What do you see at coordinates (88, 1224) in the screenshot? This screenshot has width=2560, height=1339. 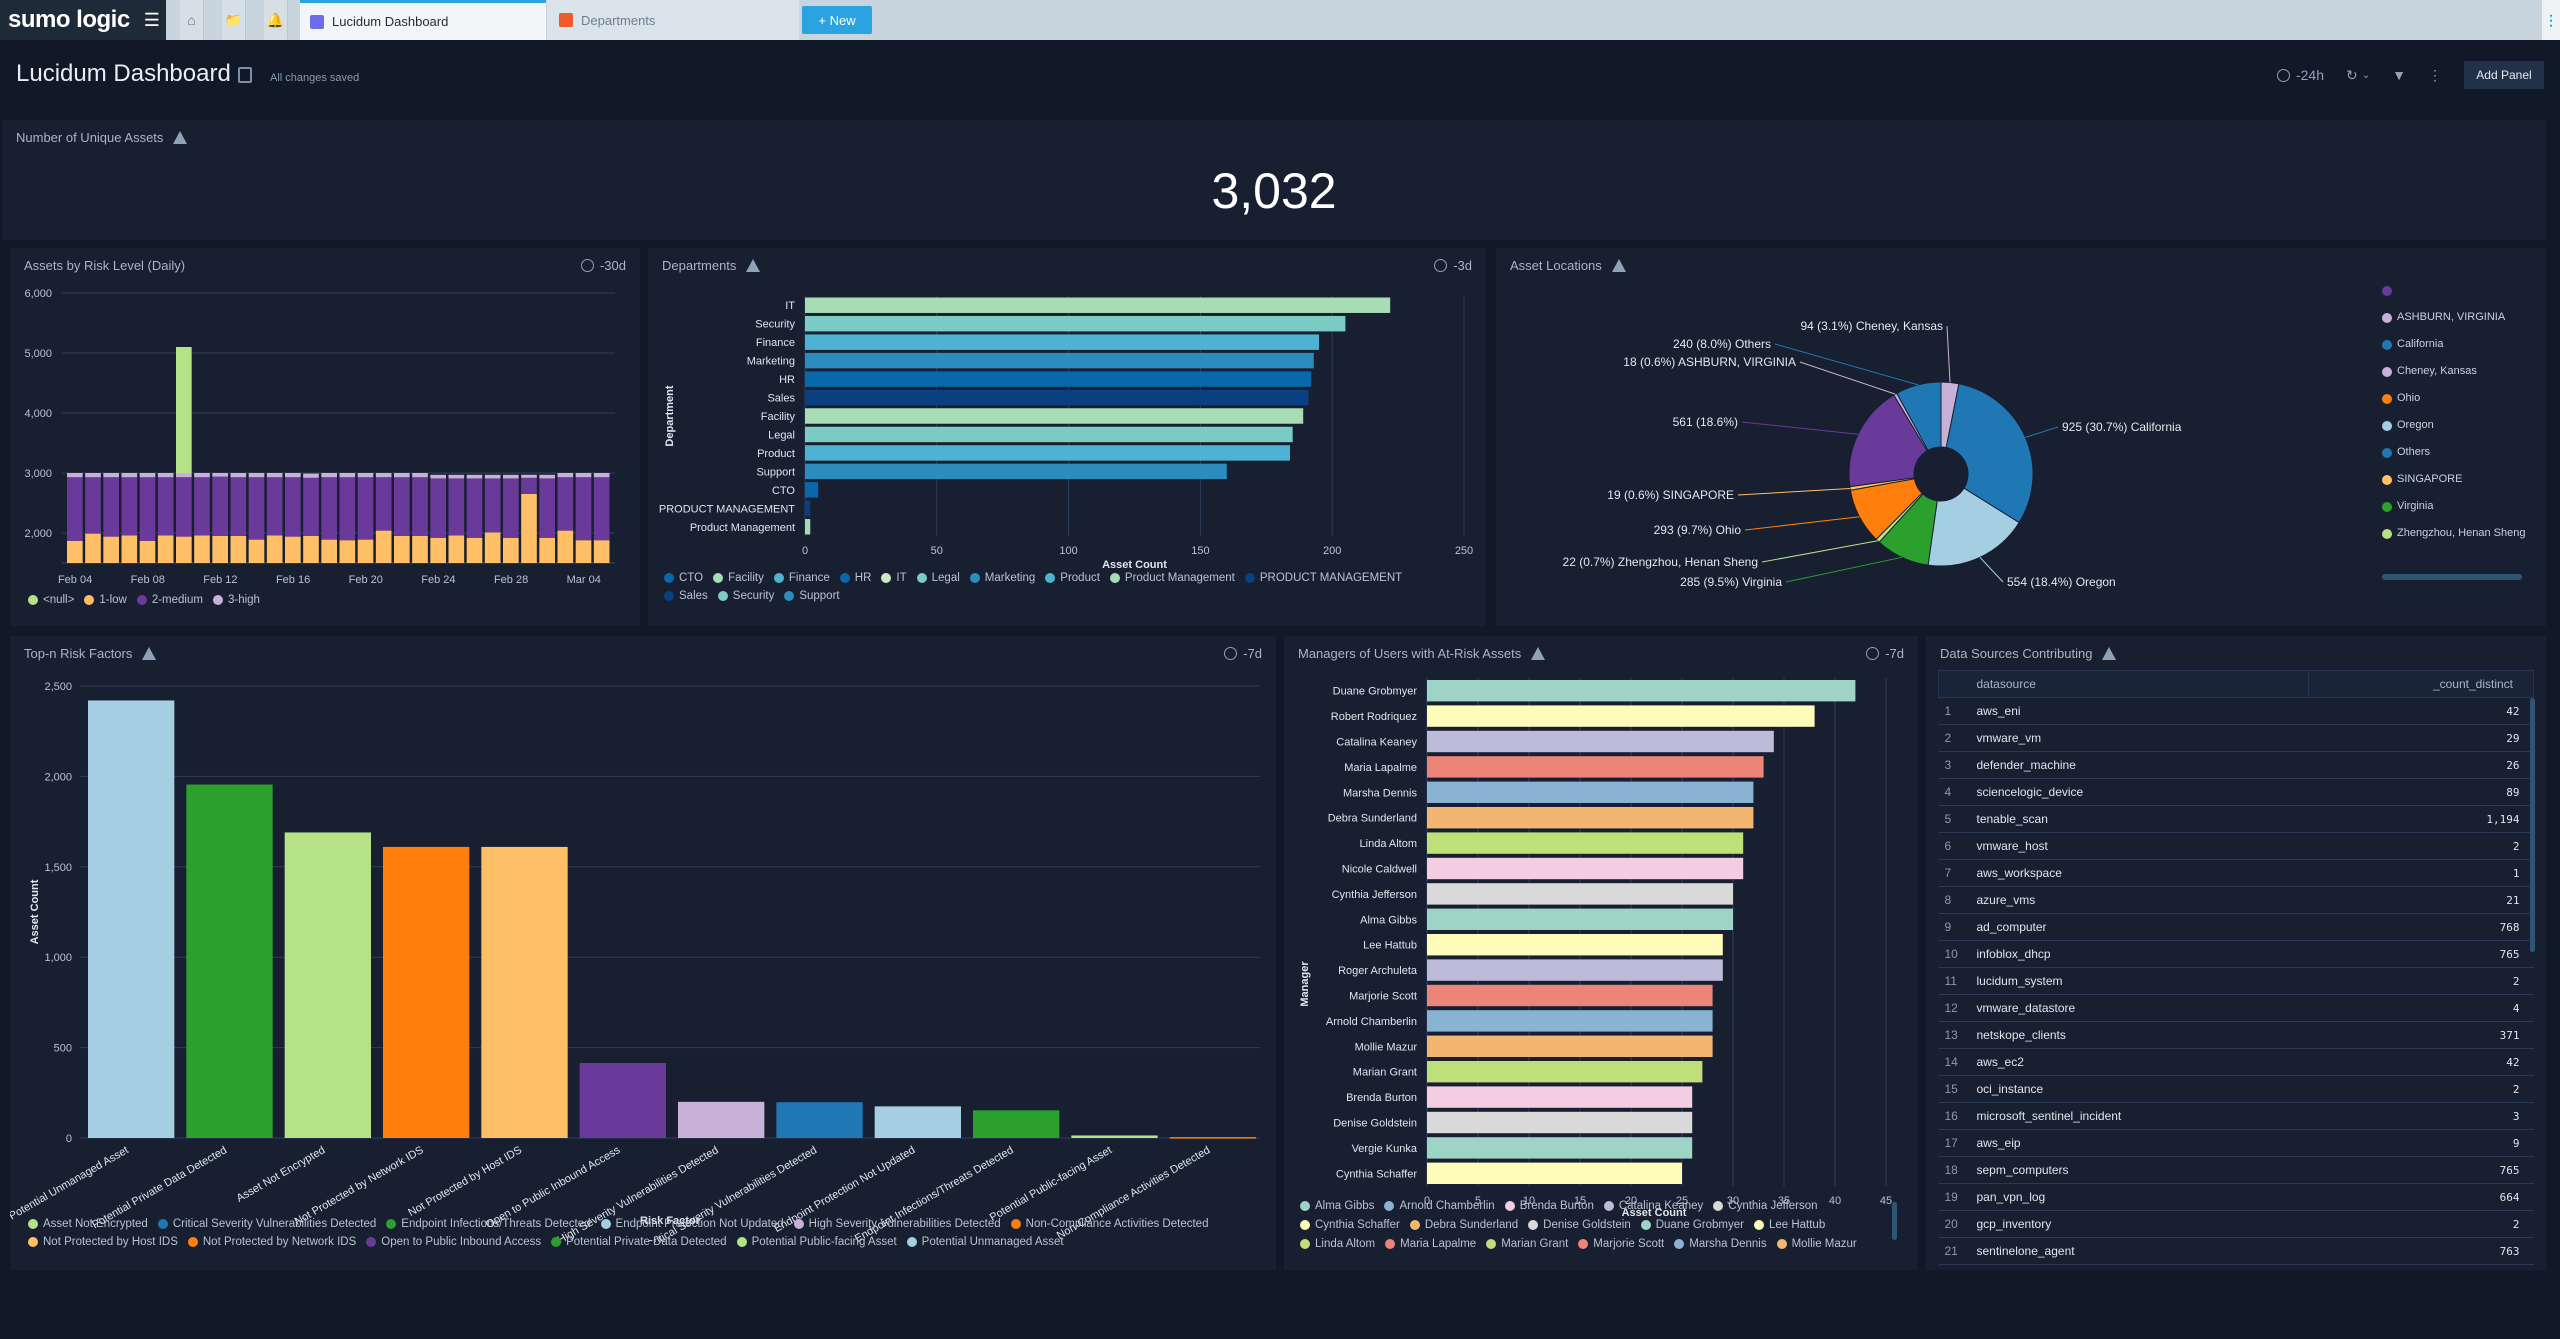 I see `legend-item: Asset Not Encrypted` at bounding box center [88, 1224].